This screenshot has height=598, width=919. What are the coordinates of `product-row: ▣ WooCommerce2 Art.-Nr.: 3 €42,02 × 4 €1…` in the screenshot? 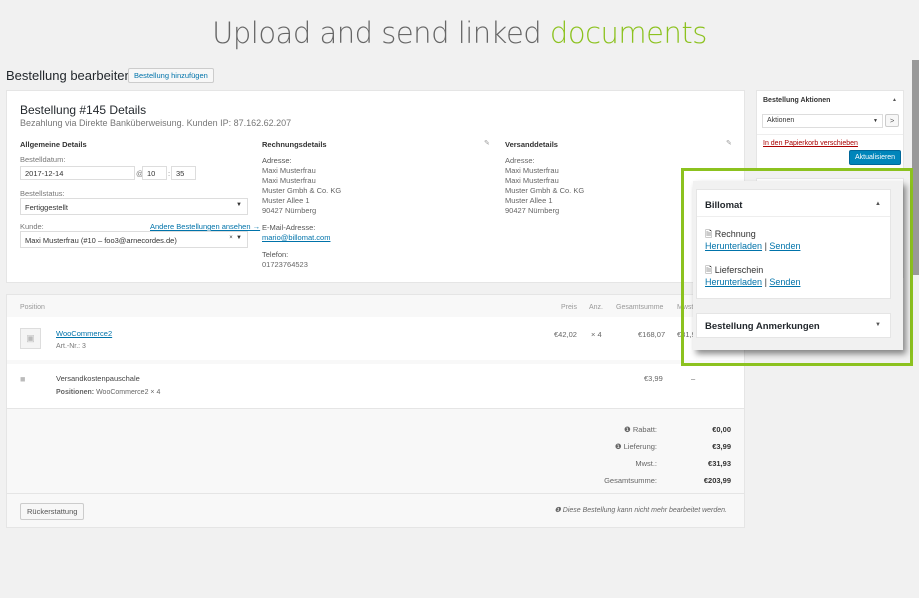 It's located at (375, 338).